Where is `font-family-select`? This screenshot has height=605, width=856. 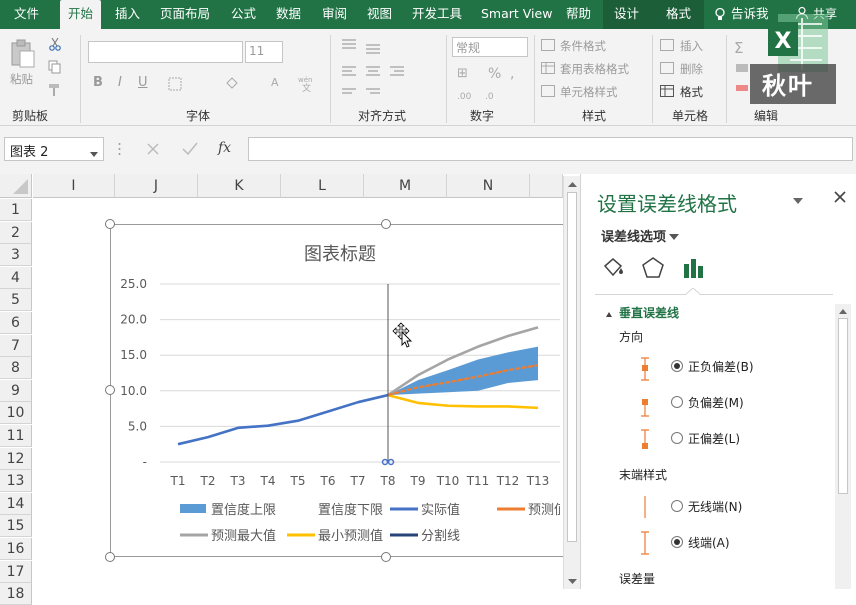
font-family-select is located at coordinates (165, 52).